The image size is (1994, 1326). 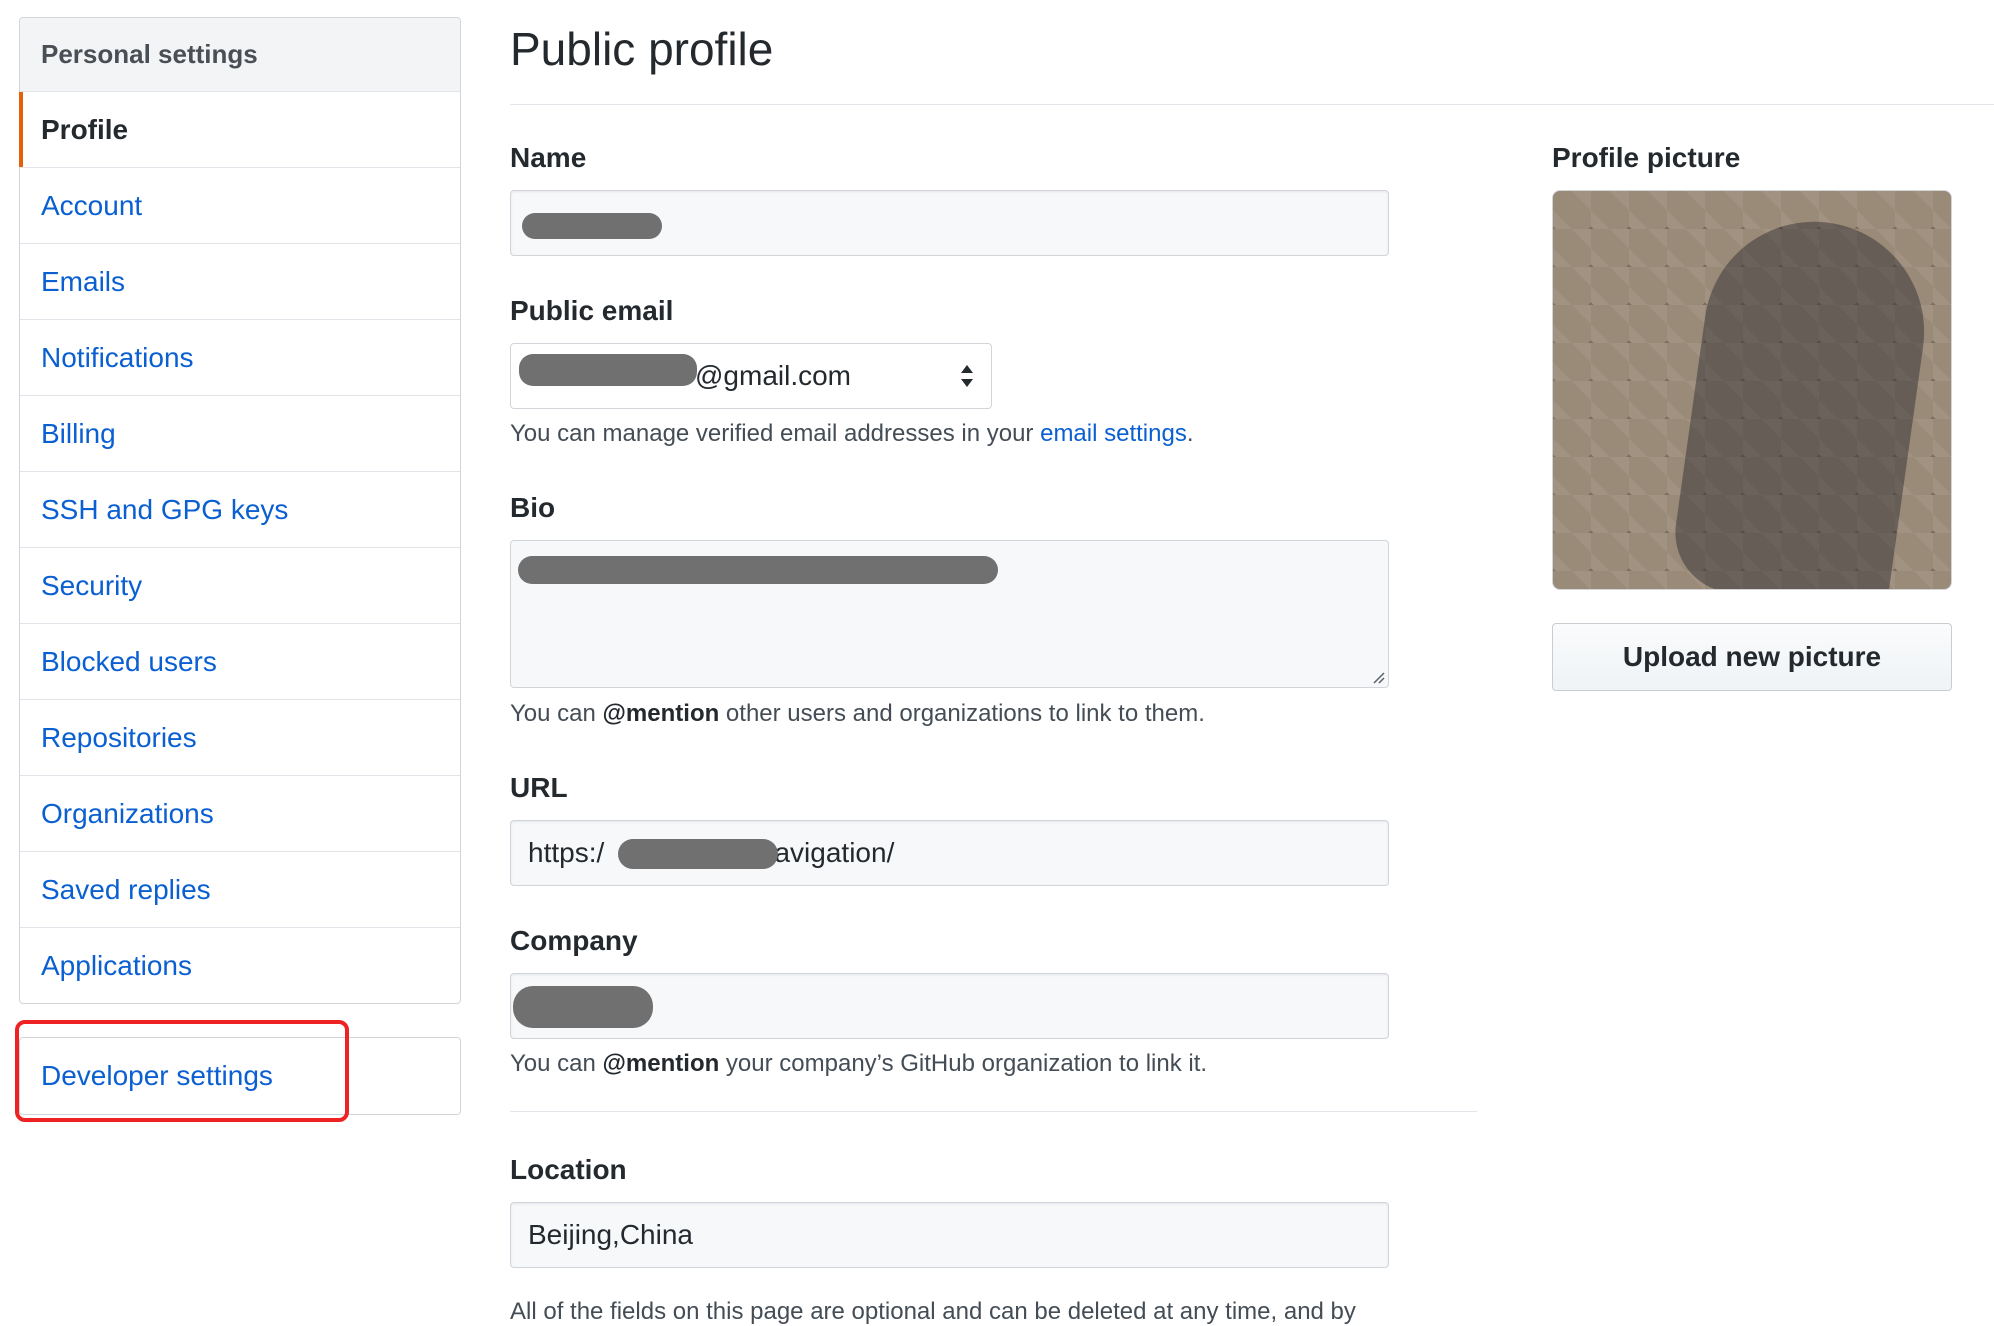 I want to click on sidebar-item-security: Security, so click(x=240, y=586).